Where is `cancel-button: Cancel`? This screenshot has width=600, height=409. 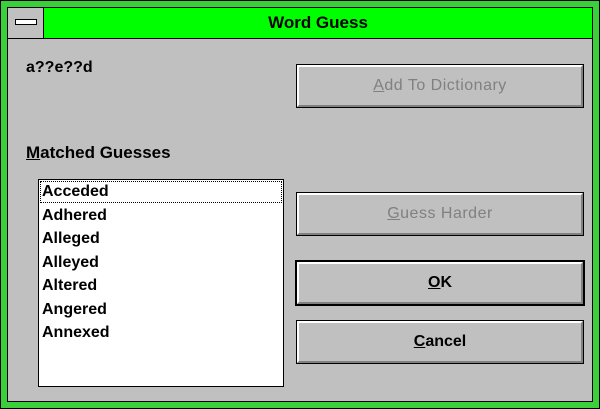 cancel-button: Cancel is located at coordinates (440, 342).